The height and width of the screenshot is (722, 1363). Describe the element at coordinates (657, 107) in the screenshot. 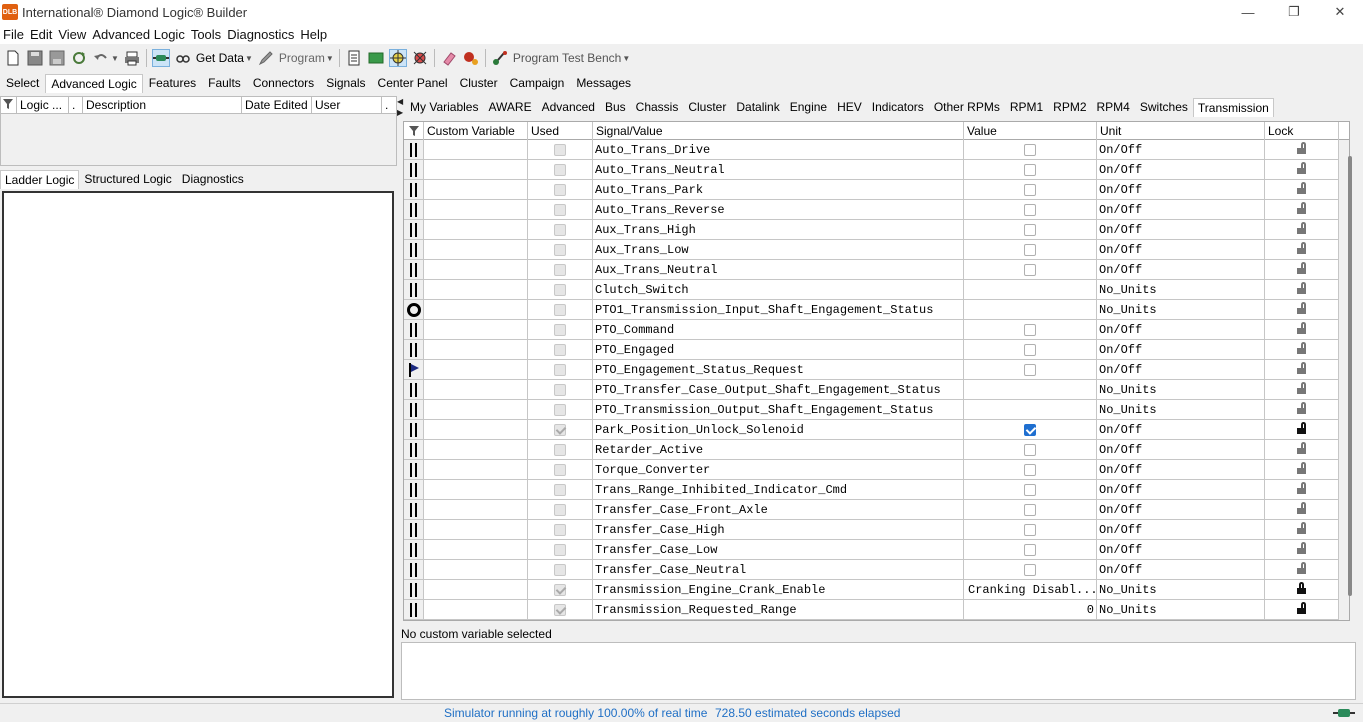

I see `tab-chassis: Chassis` at that location.